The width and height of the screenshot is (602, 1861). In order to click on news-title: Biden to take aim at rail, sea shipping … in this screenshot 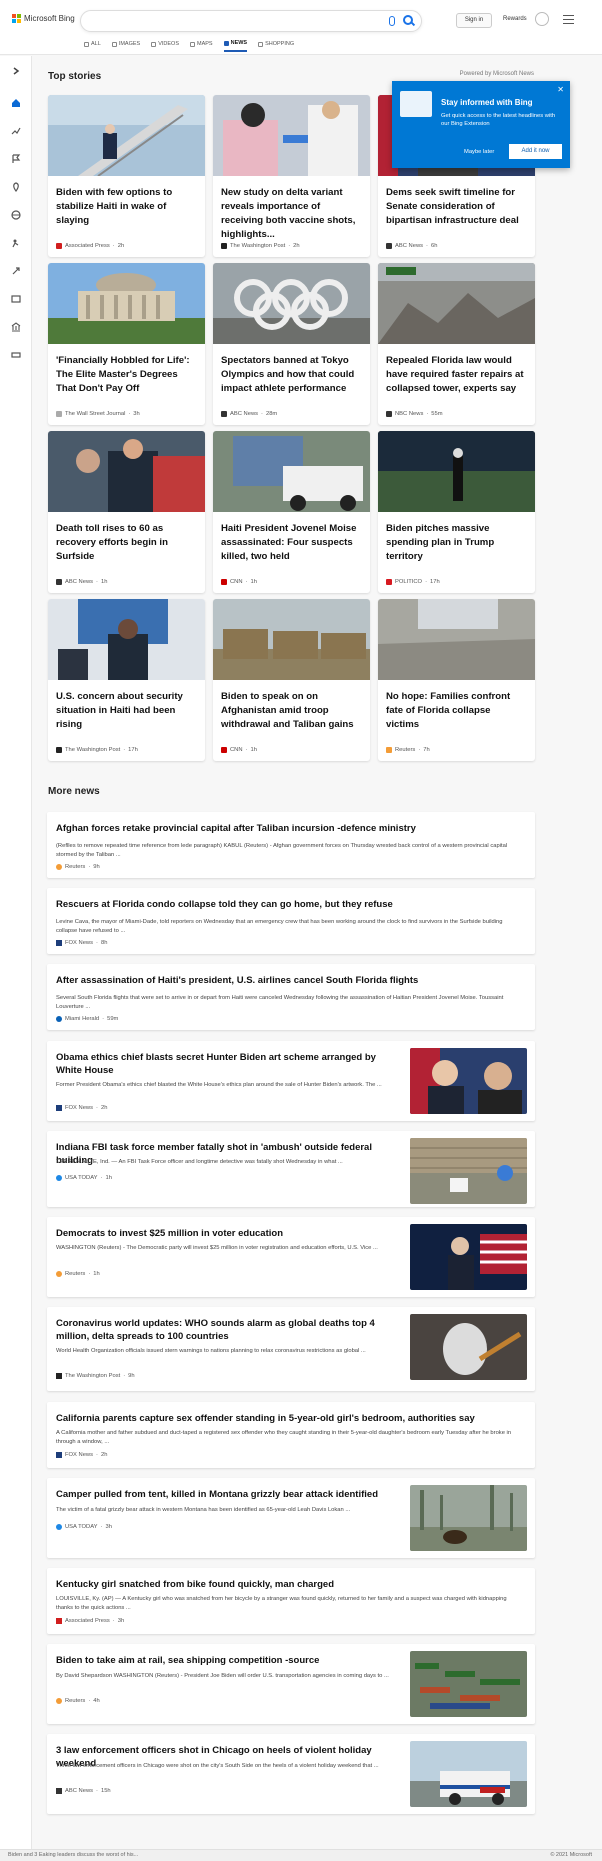, I will do `click(188, 1660)`.